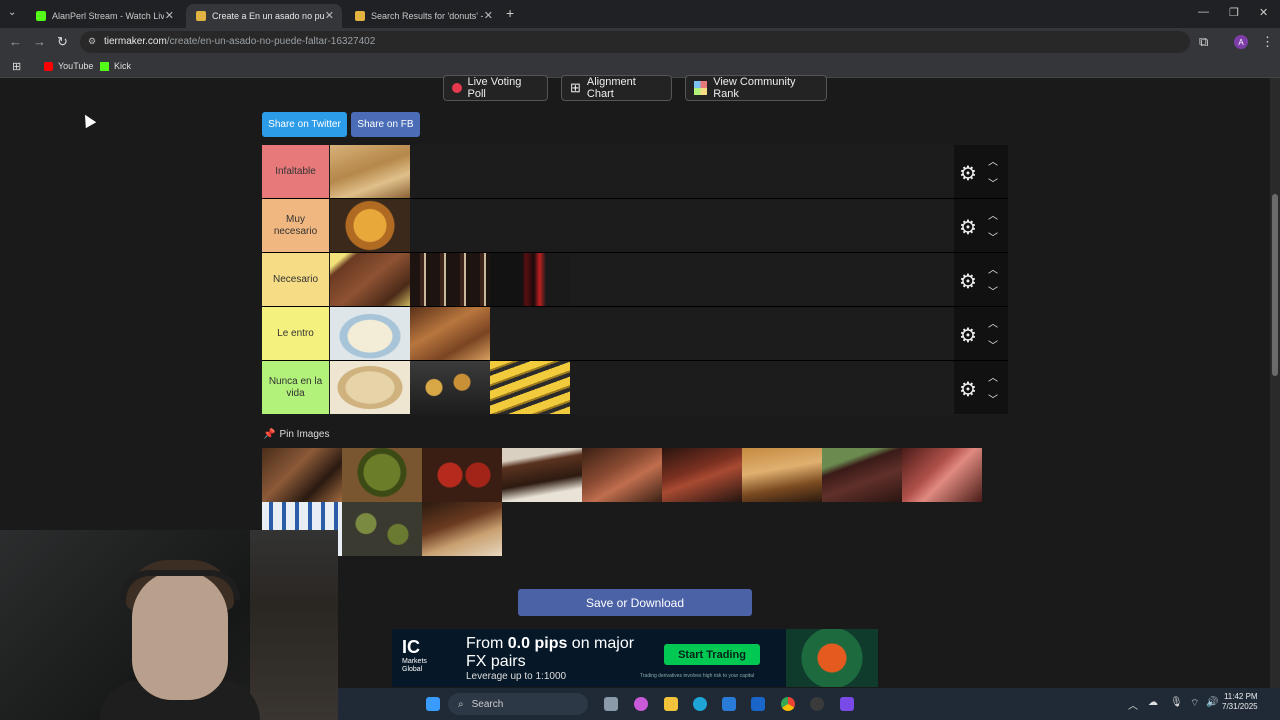 This screenshot has height=720, width=1280. Describe the element at coordinates (1267, 42) in the screenshot. I see `menu-icon: ⋮` at that location.